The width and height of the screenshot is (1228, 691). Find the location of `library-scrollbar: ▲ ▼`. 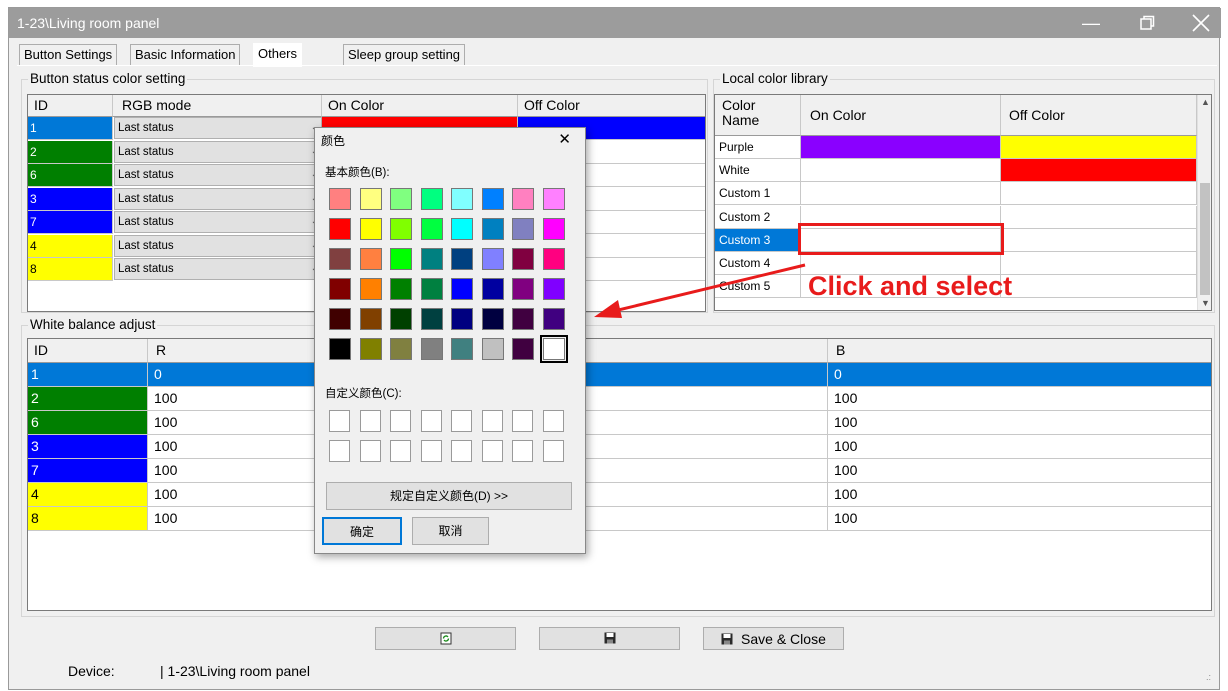

library-scrollbar: ▲ ▼ is located at coordinates (1204, 202).